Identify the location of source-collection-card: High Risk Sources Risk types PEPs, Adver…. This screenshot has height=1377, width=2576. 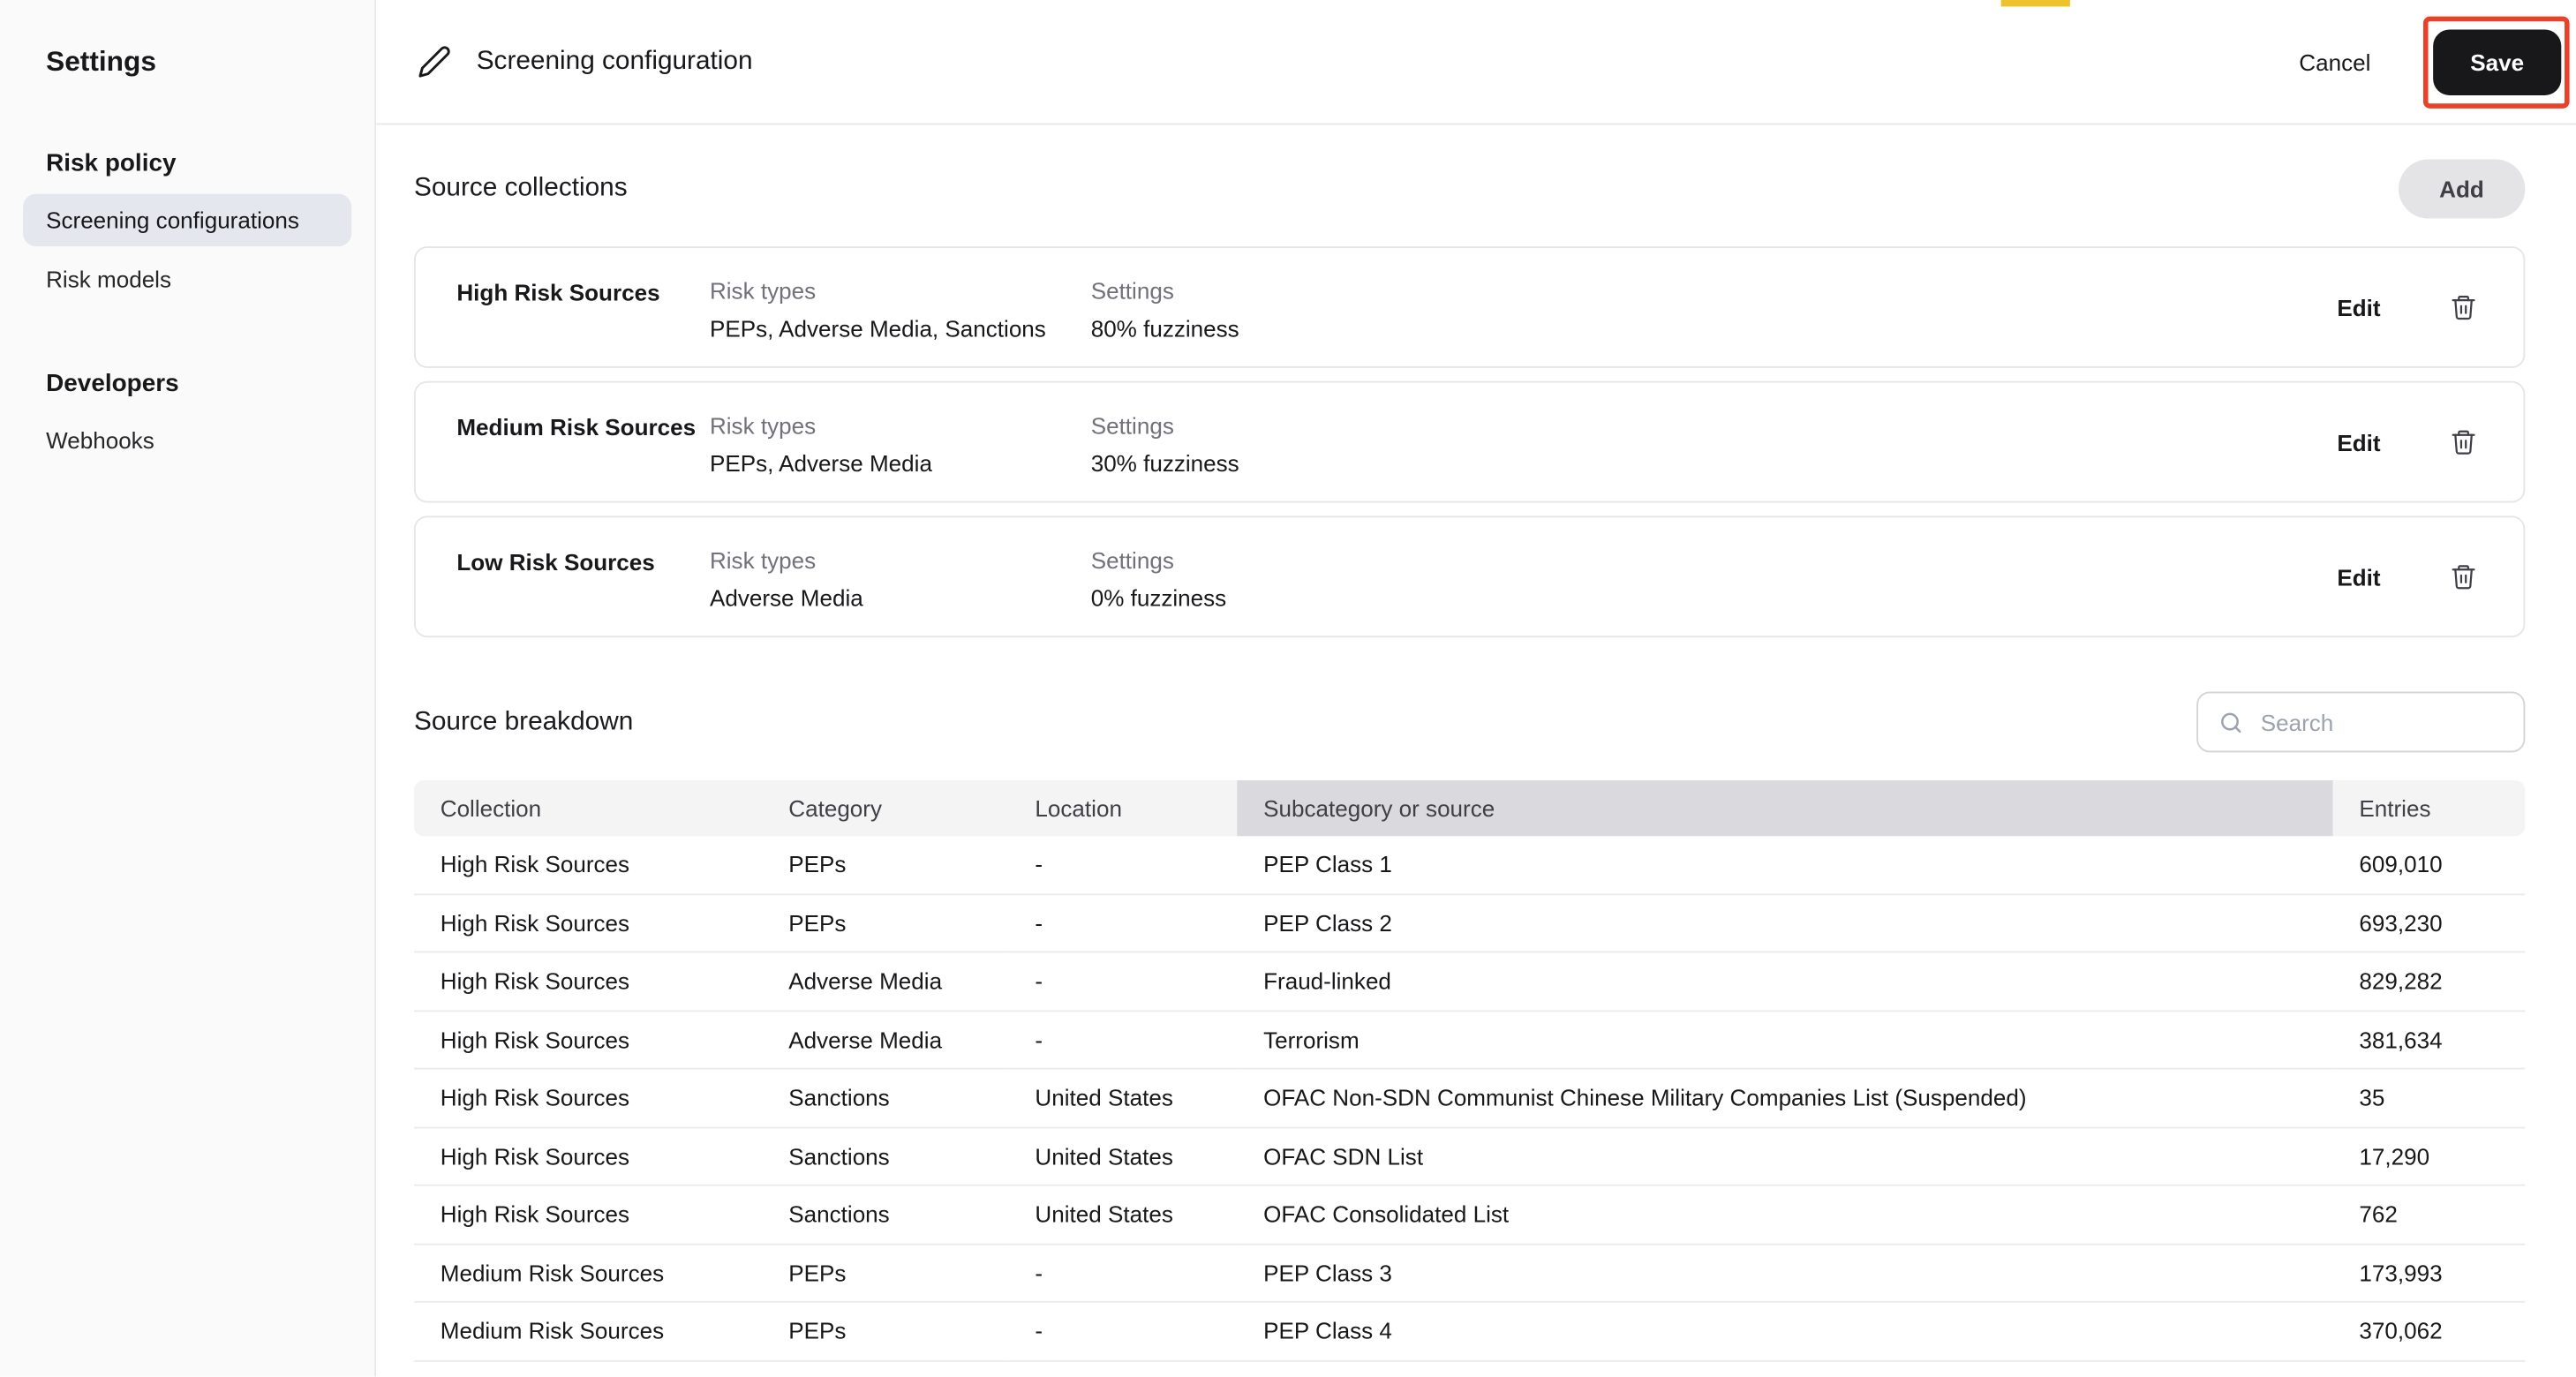
(1470, 307).